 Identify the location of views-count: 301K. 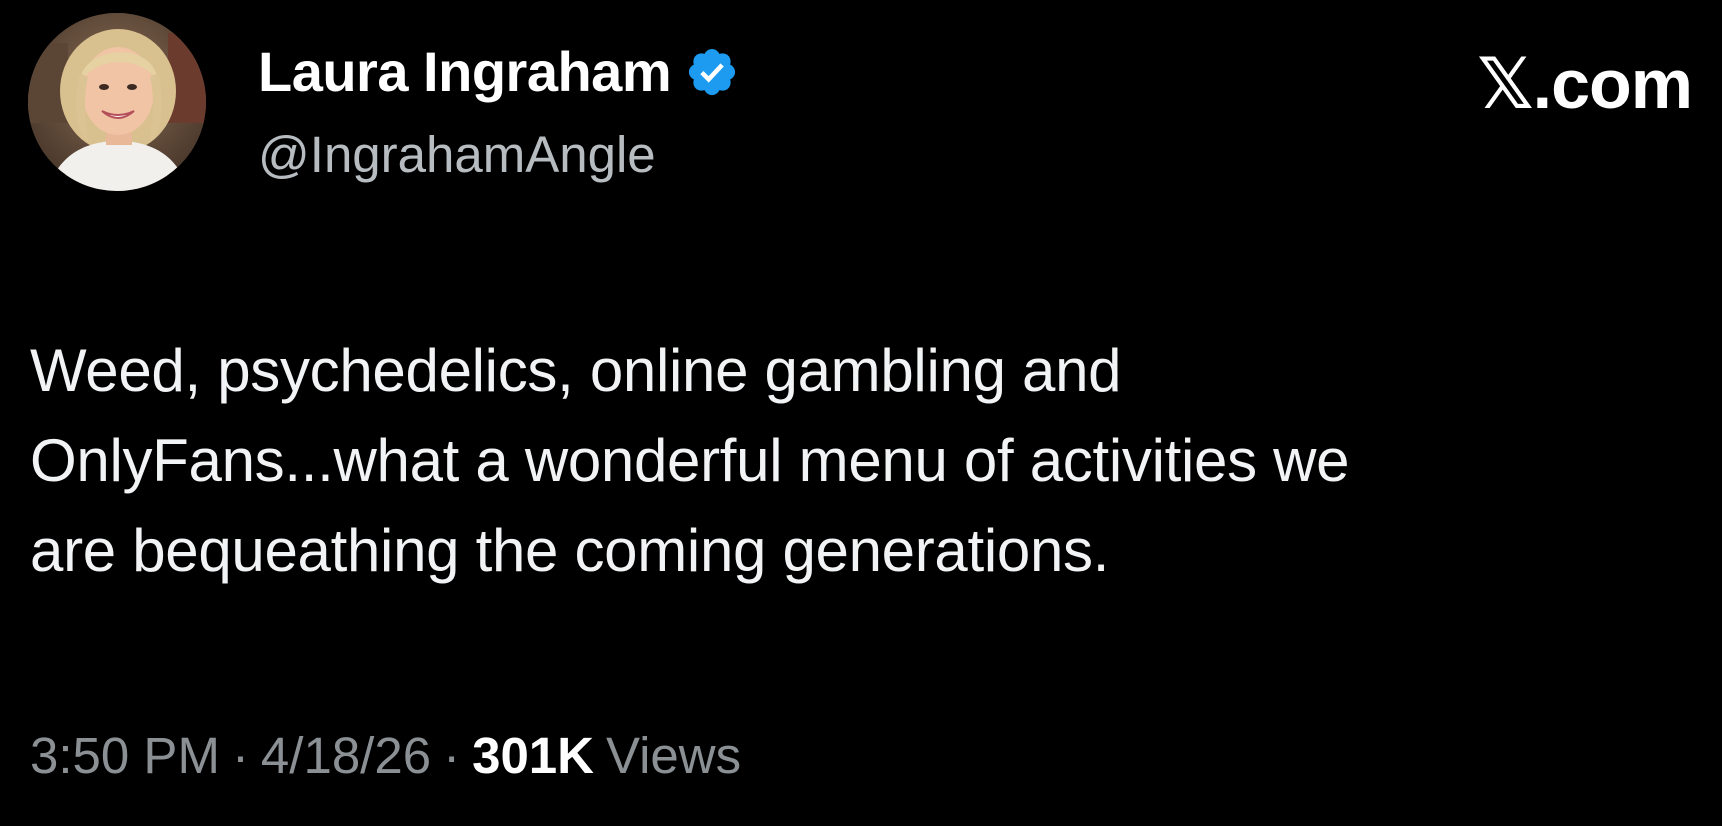
(533, 755).